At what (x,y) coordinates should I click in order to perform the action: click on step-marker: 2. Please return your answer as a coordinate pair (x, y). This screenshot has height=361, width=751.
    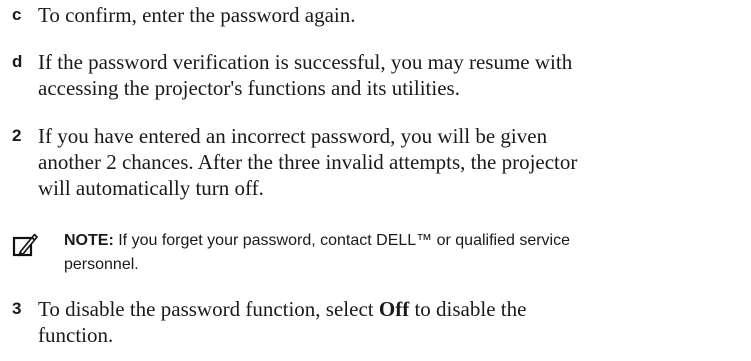
    Looking at the image, I should click on (17, 135).